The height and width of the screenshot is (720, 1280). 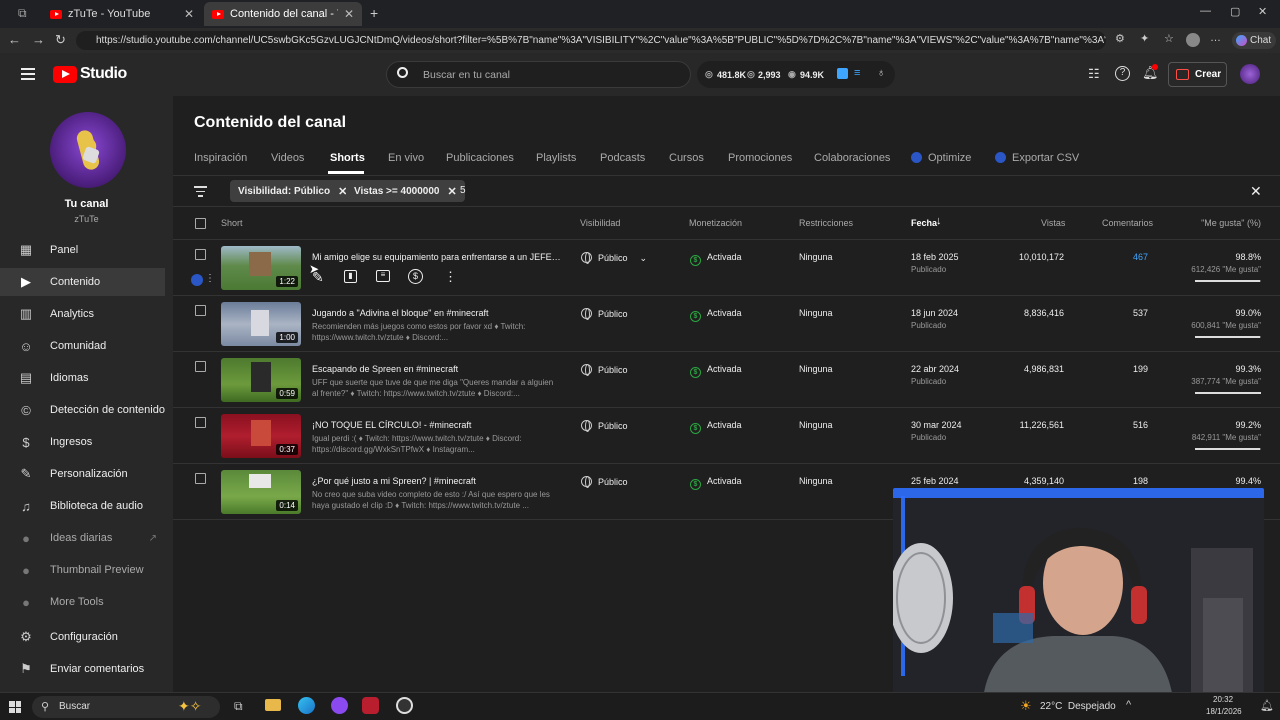 I want to click on sidebar-item-panel: ▦ Panel, so click(x=82, y=250).